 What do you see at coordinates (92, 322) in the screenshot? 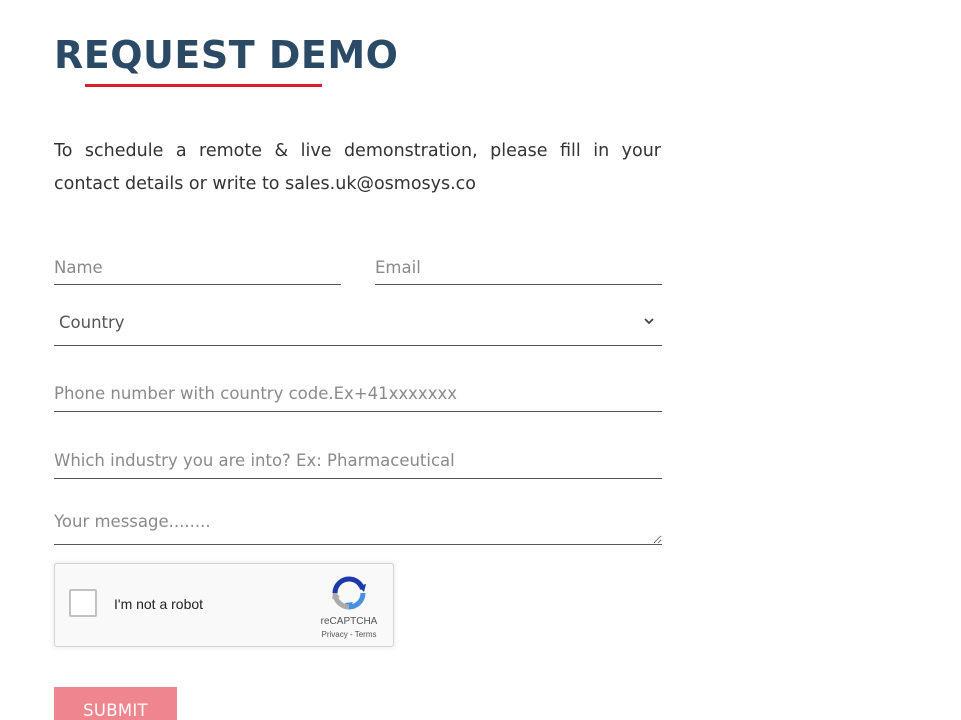
I see `country-select-value: Country` at bounding box center [92, 322].